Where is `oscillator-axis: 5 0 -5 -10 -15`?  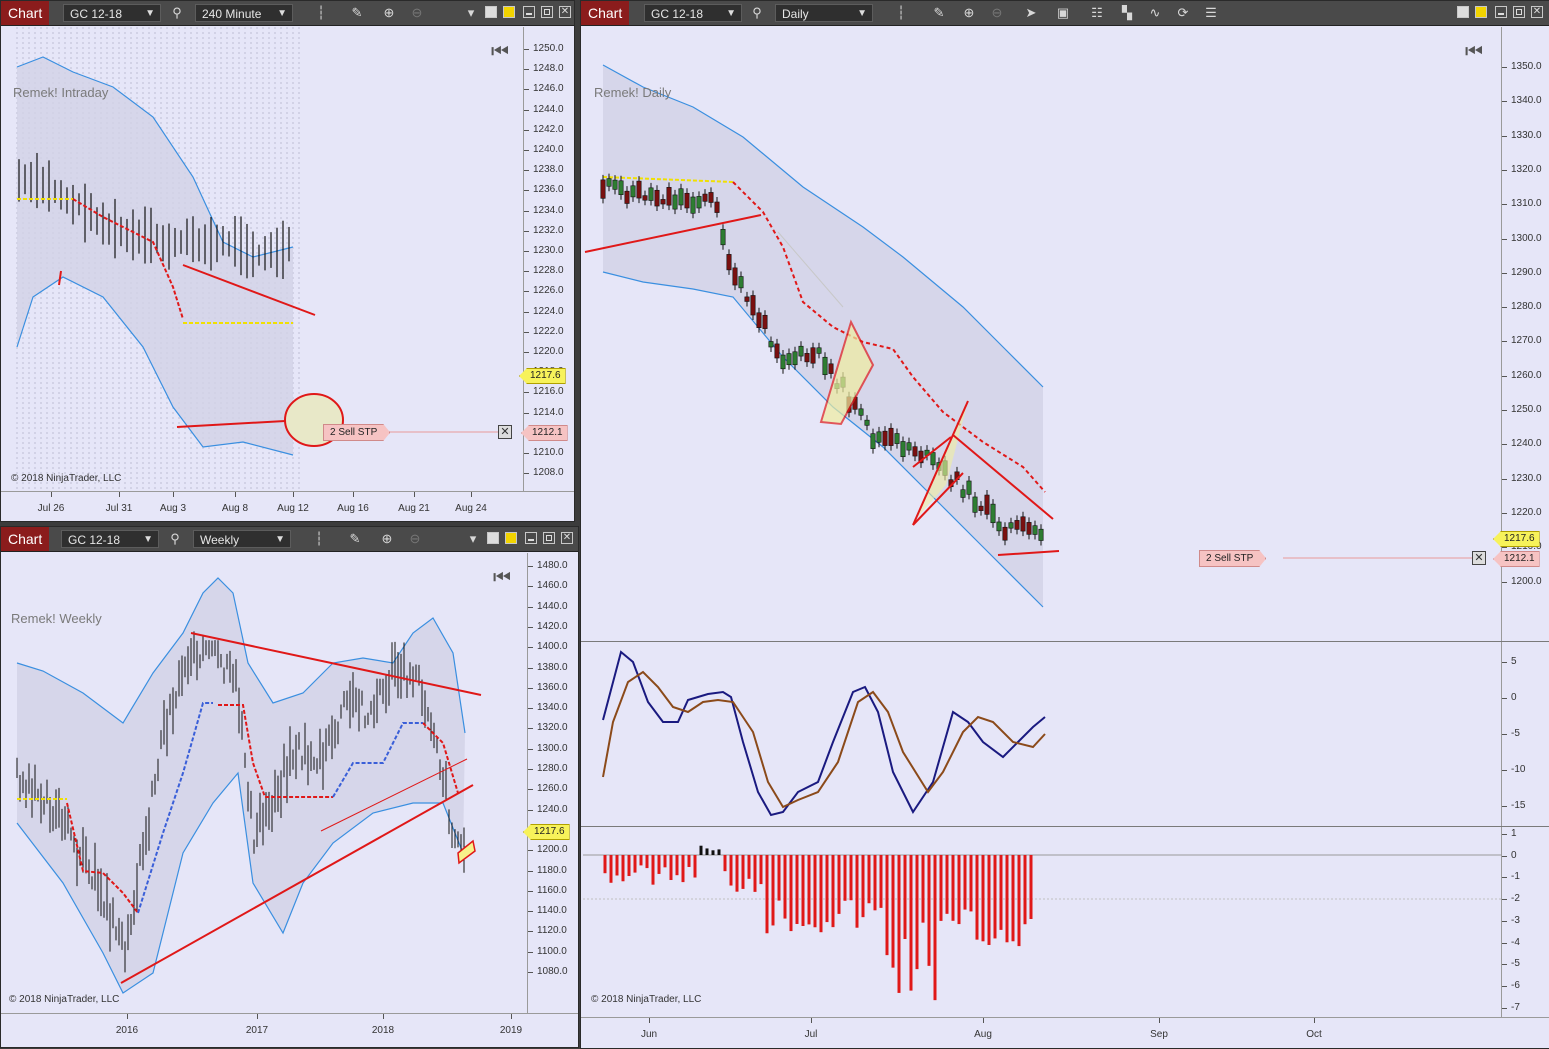 oscillator-axis: 5 0 -5 -10 -15 is located at coordinates (1525, 734).